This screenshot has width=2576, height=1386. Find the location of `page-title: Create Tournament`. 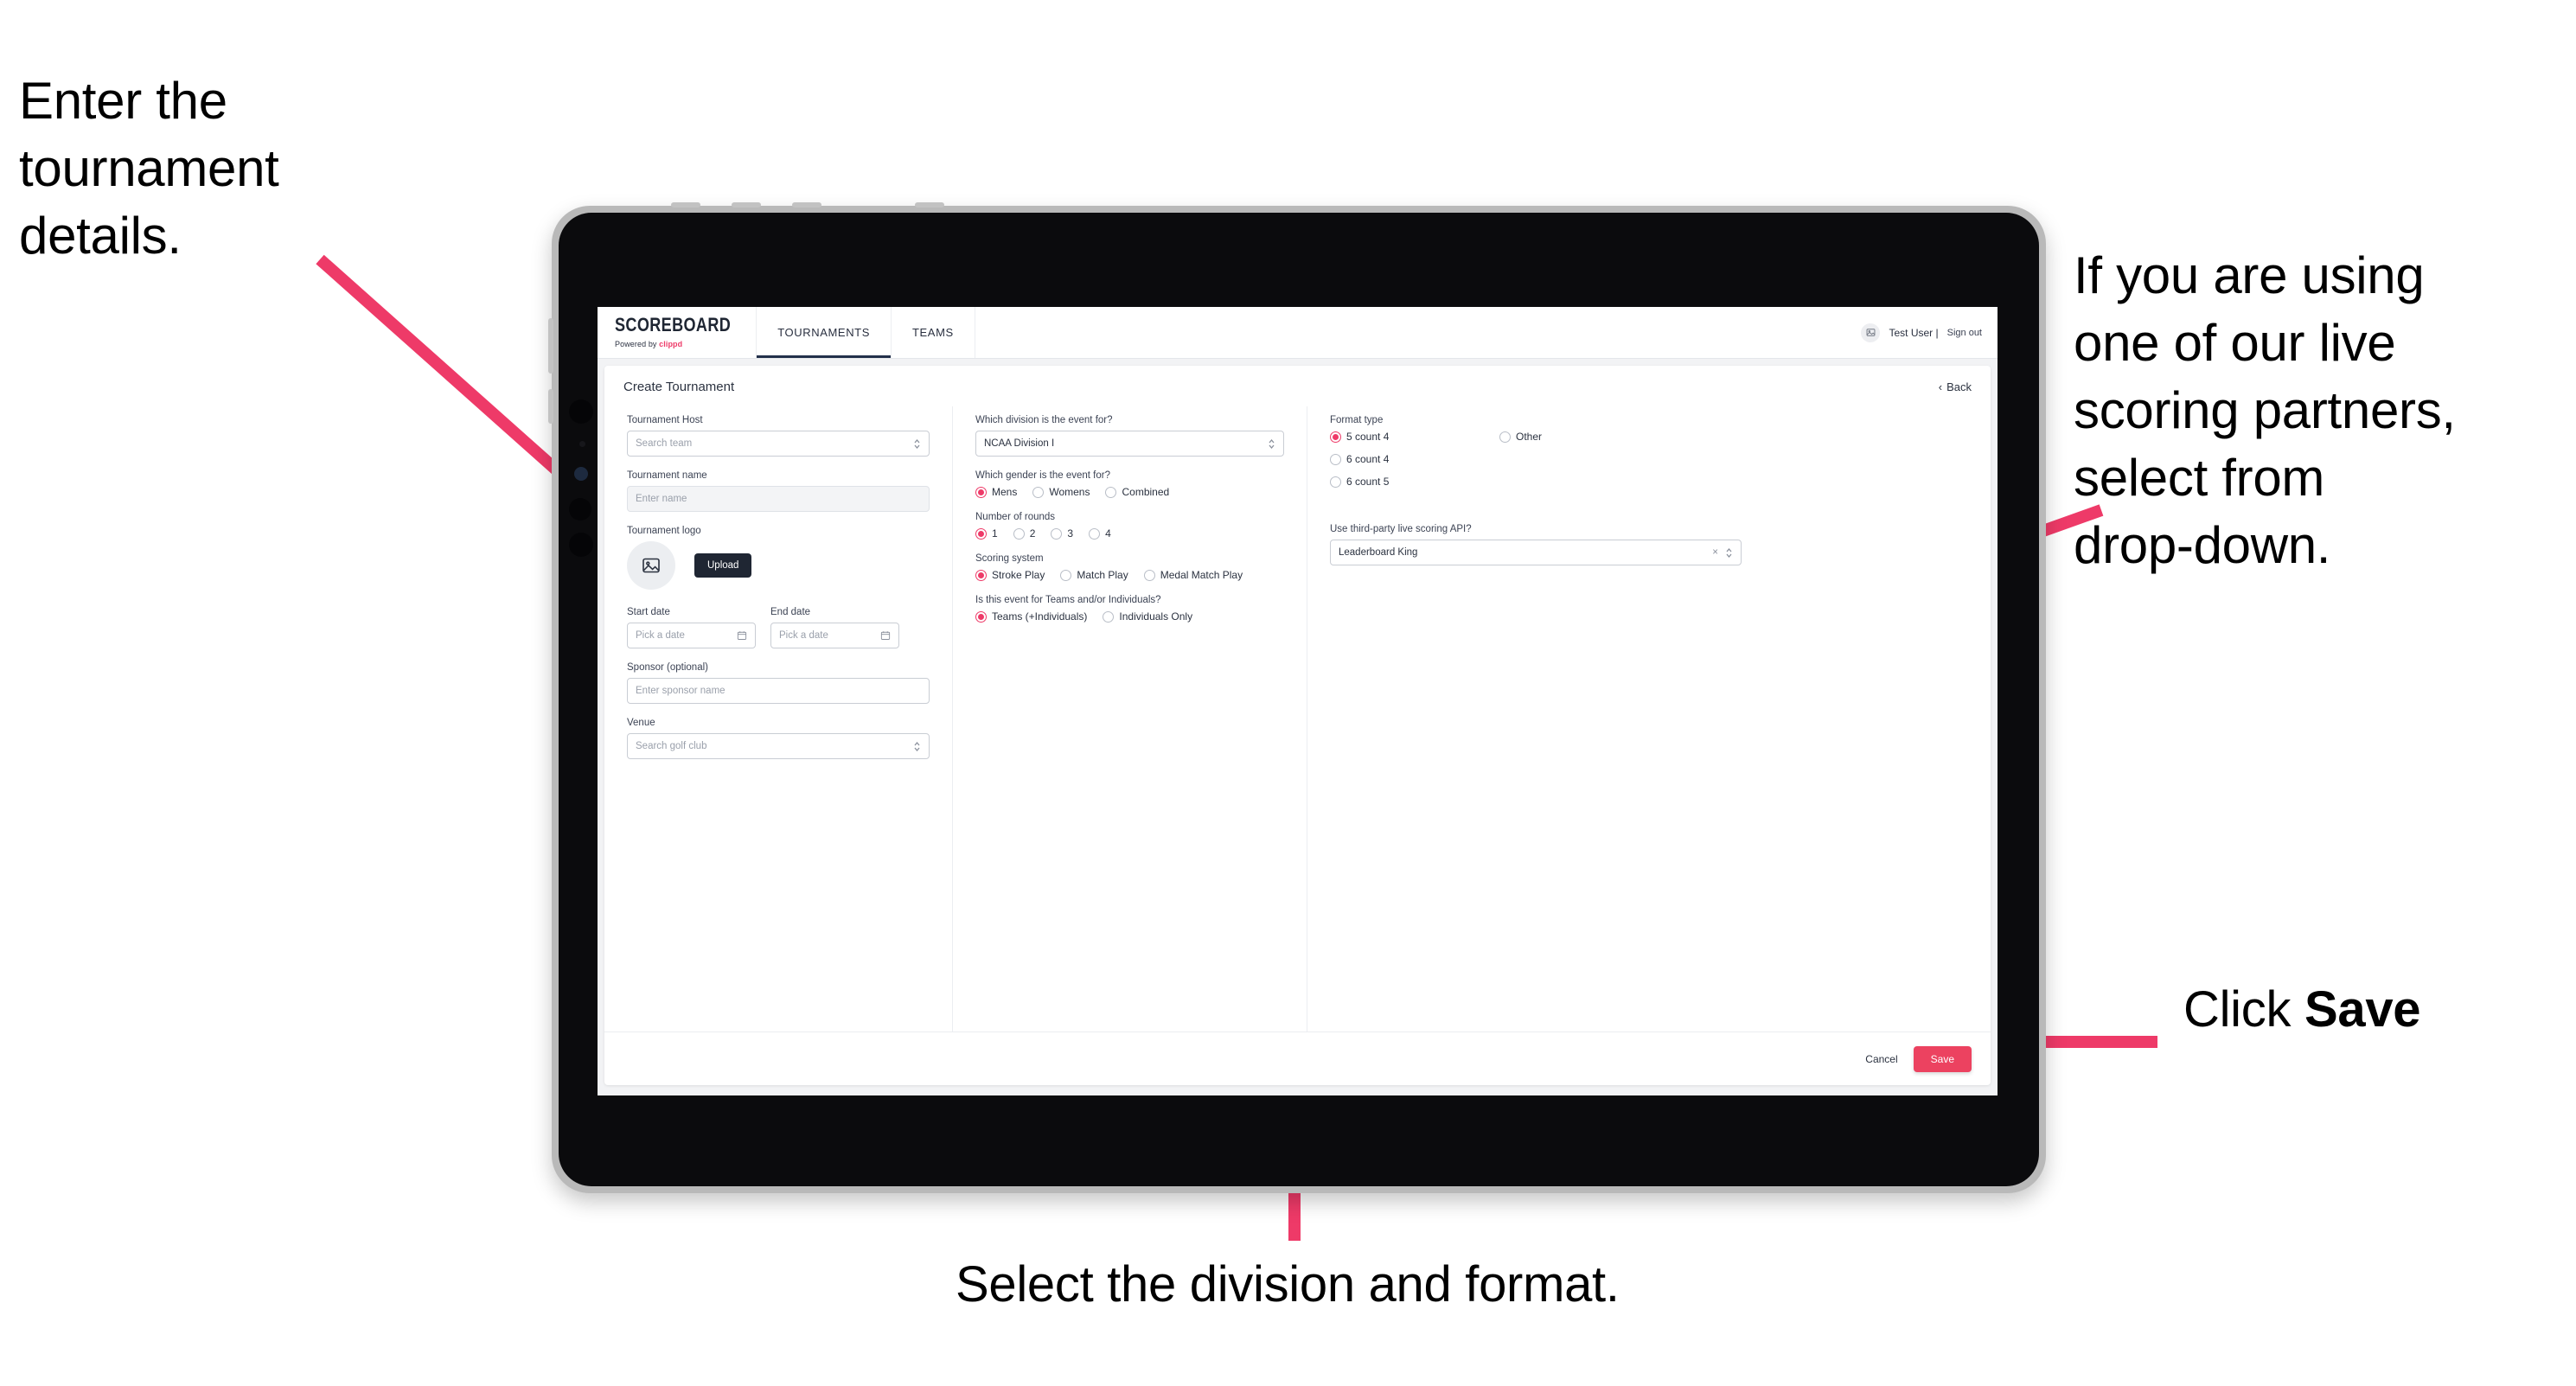

page-title: Create Tournament is located at coordinates (679, 387).